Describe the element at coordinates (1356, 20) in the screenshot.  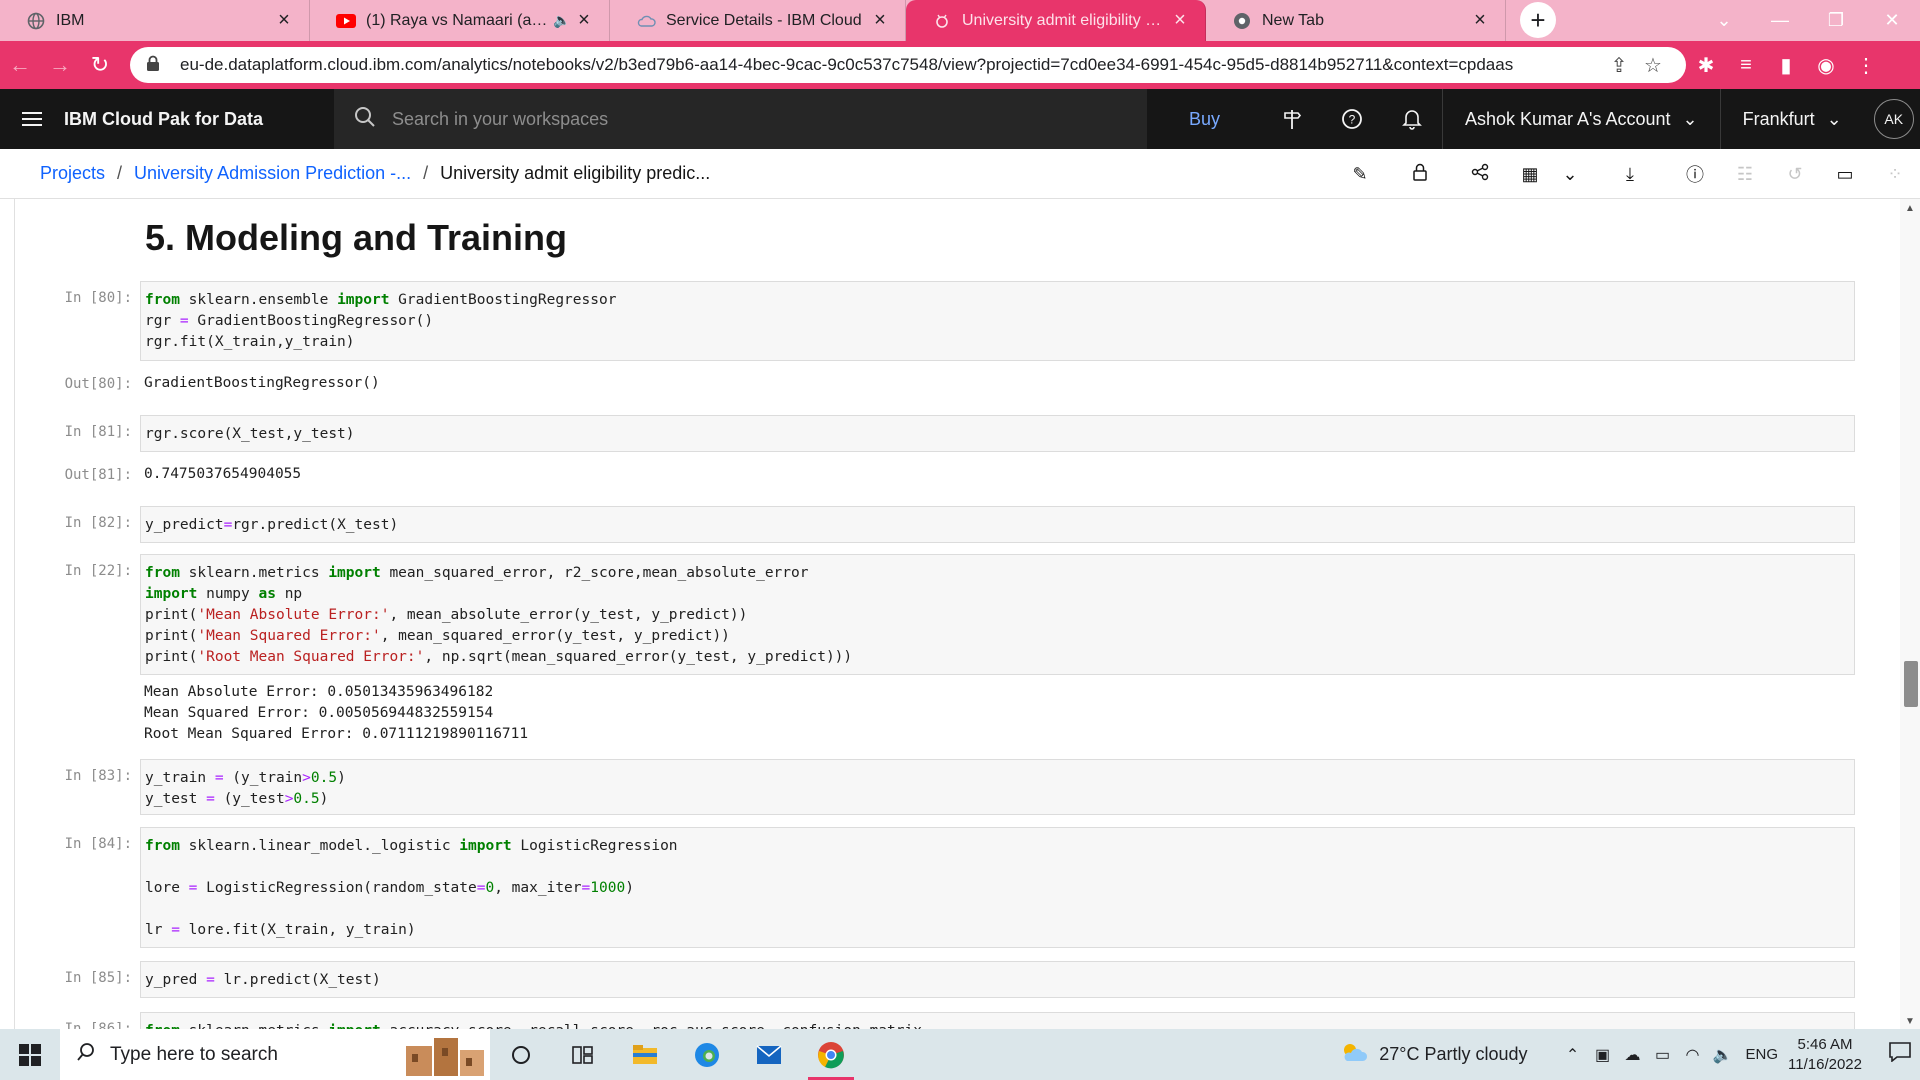
I see `browser-tab-new-tab: New Tab ×` at that location.